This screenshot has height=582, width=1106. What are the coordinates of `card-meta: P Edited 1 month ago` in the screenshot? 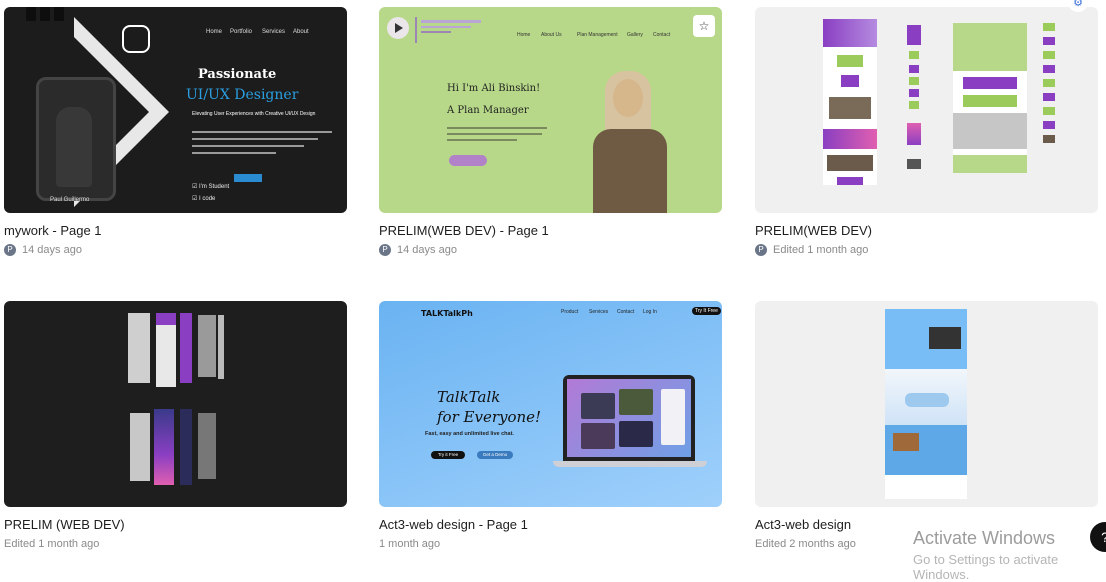 It's located at (926, 250).